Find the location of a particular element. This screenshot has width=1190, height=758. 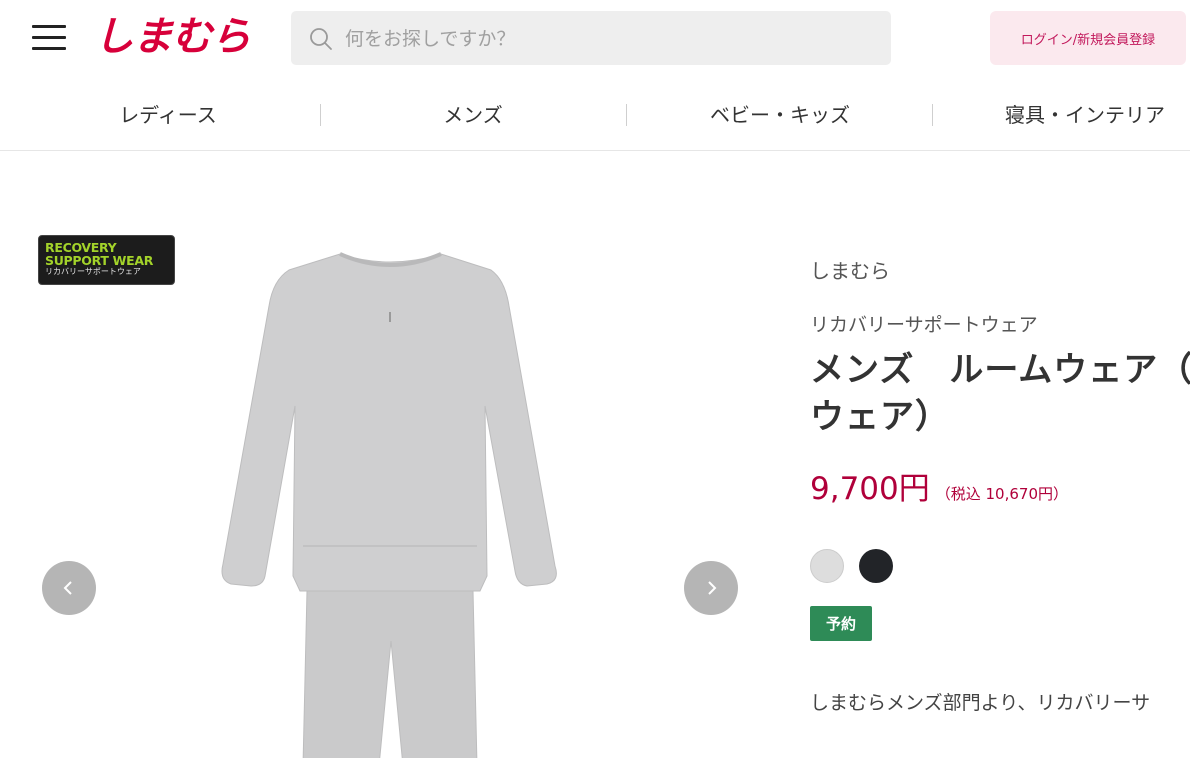

color-swatch-black is located at coordinates (876, 566).